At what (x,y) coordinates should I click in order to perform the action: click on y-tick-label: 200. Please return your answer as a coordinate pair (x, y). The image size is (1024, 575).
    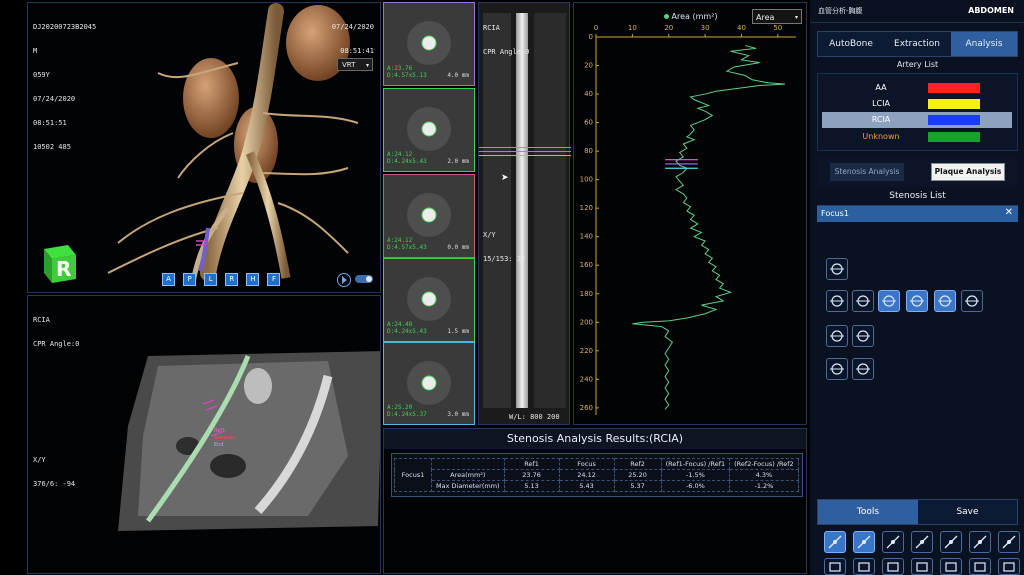
    Looking at the image, I should click on (586, 322).